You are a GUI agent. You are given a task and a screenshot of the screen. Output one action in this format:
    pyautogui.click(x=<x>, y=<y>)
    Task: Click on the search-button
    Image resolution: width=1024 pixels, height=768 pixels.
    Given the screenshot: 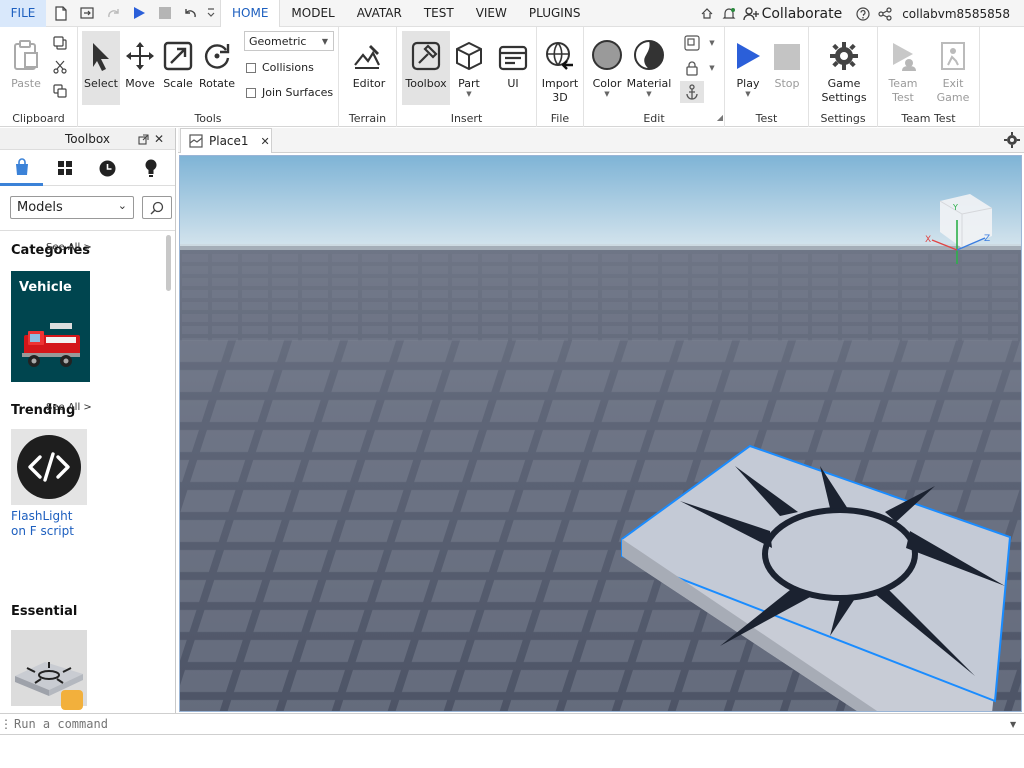 What is the action you would take?
    pyautogui.click(x=157, y=207)
    